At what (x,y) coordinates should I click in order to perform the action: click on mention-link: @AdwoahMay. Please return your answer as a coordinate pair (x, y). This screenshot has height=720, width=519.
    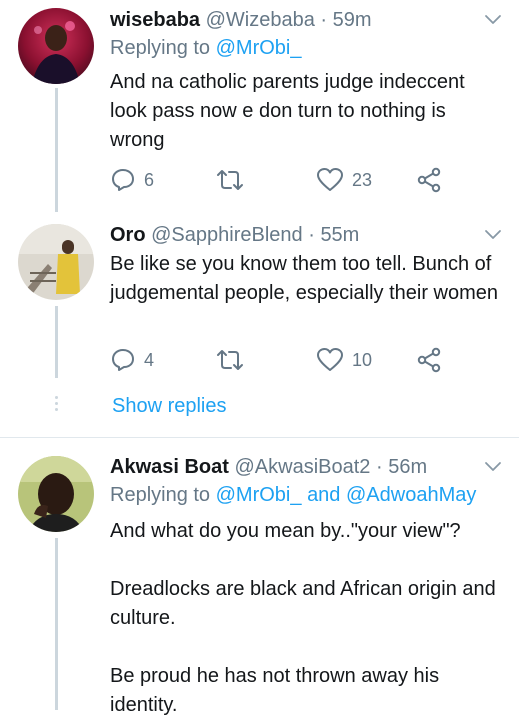
    Looking at the image, I should click on (411, 495).